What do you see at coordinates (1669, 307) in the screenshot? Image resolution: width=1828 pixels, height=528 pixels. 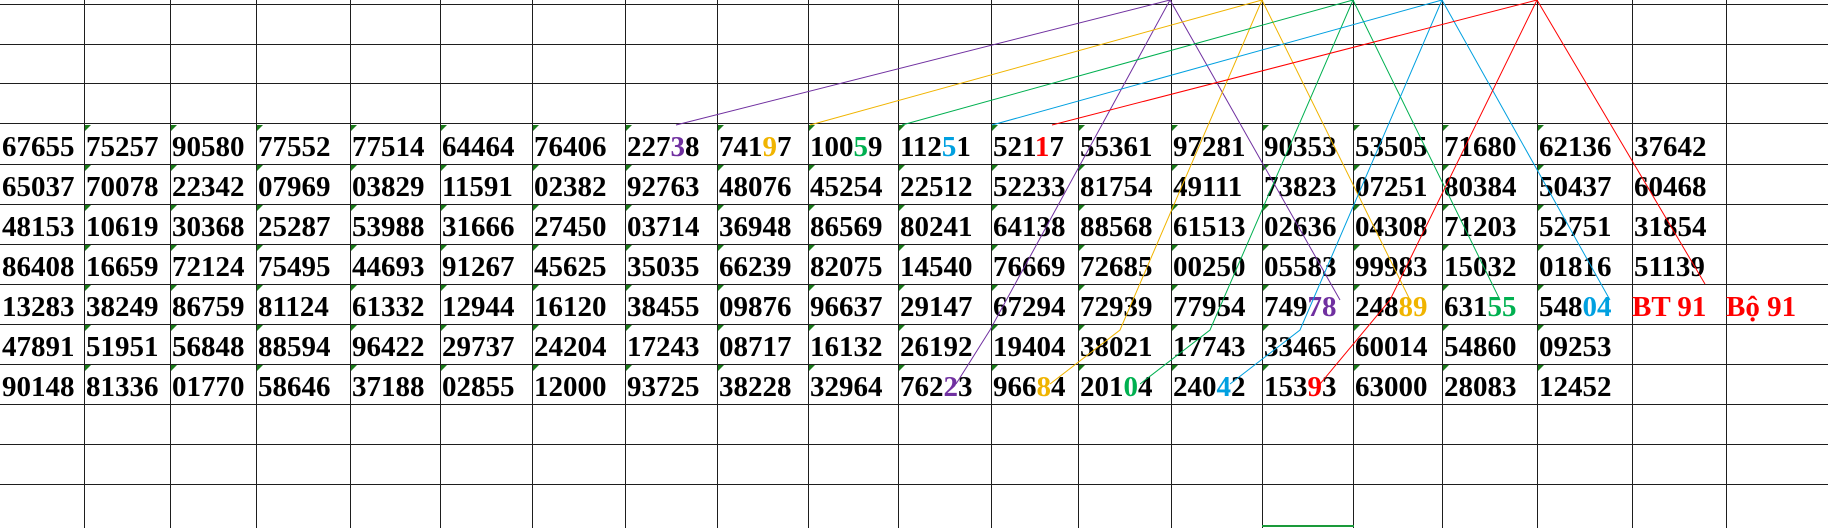 I see `bt-note: BT 91` at bounding box center [1669, 307].